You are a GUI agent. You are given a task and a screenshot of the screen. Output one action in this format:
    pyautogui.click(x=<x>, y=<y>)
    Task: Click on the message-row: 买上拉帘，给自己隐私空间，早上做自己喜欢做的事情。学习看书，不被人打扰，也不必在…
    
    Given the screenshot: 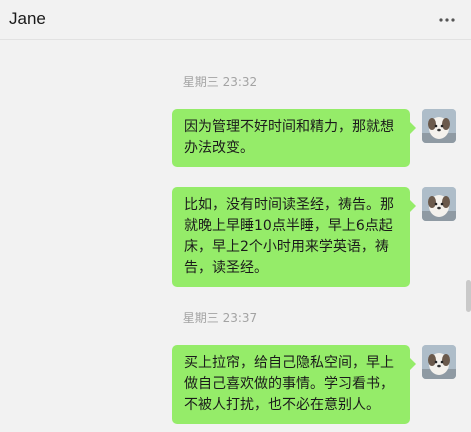 What is the action you would take?
    pyautogui.click(x=314, y=384)
    